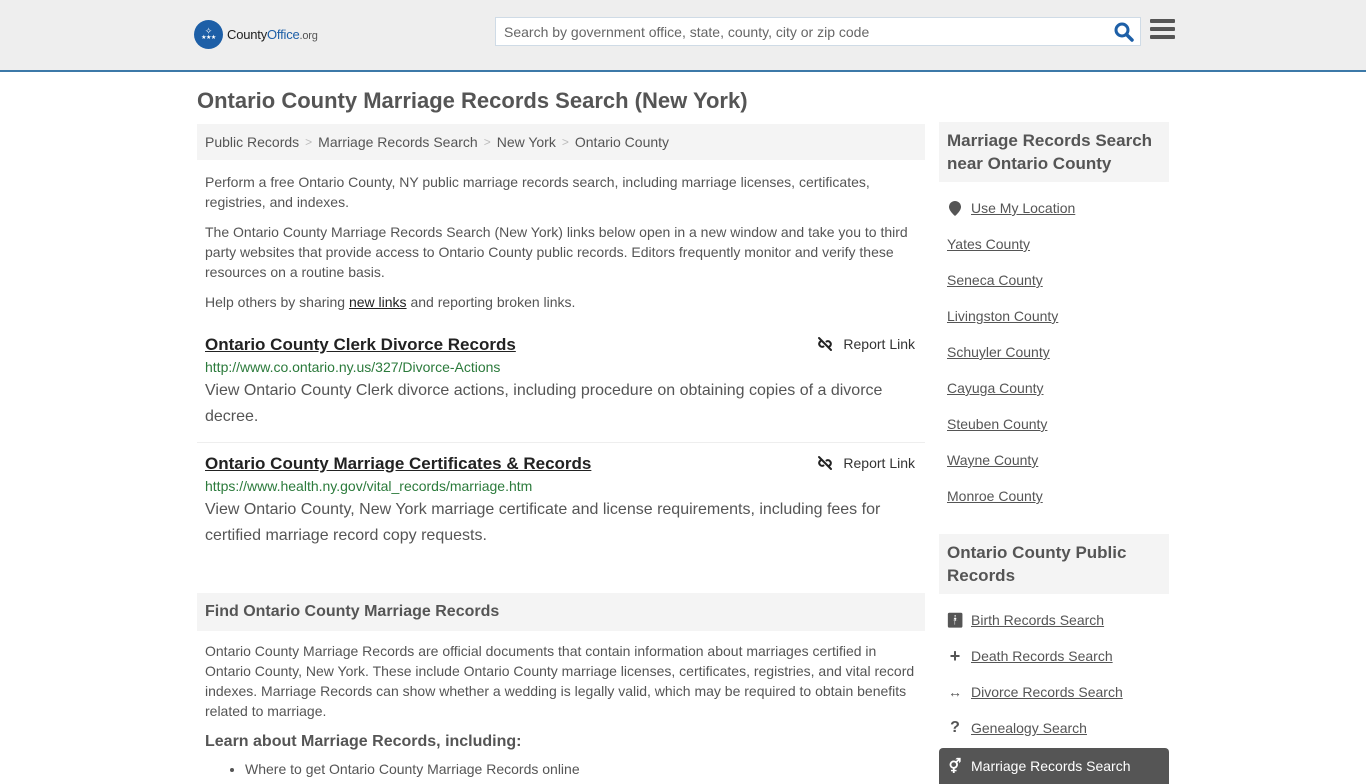 Image resolution: width=1366 pixels, height=784 pixels. What do you see at coordinates (955, 692) in the screenshot?
I see `arrows-horizontal-icon: ↔` at bounding box center [955, 692].